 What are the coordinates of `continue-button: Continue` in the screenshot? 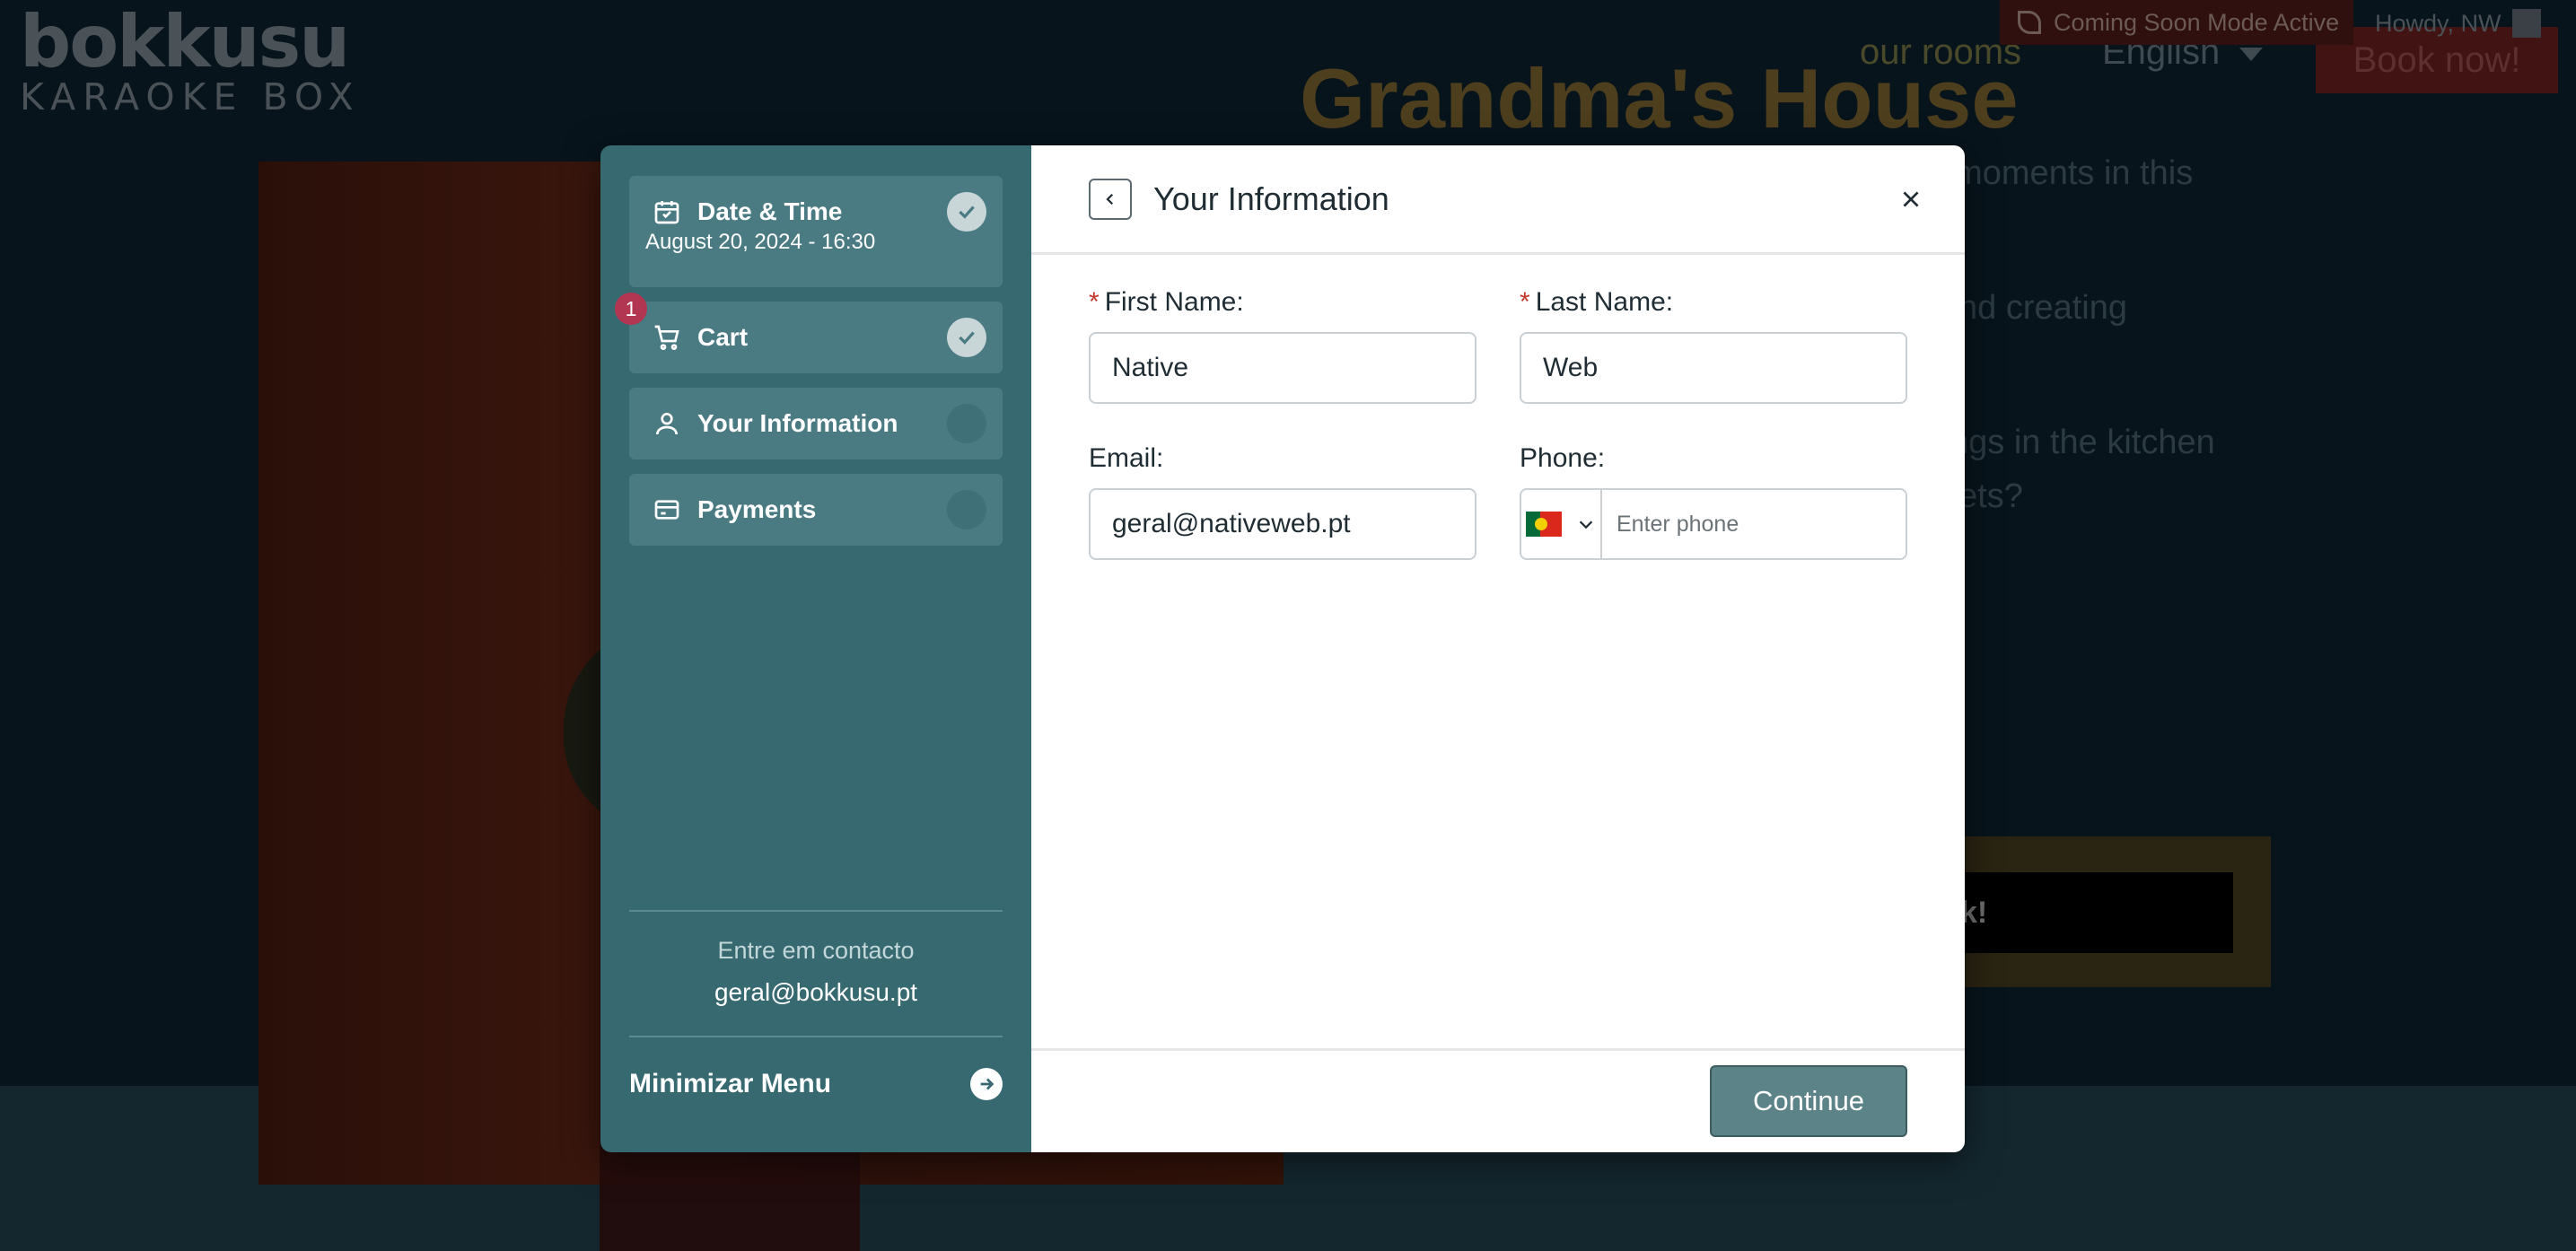 It's located at (1808, 1101).